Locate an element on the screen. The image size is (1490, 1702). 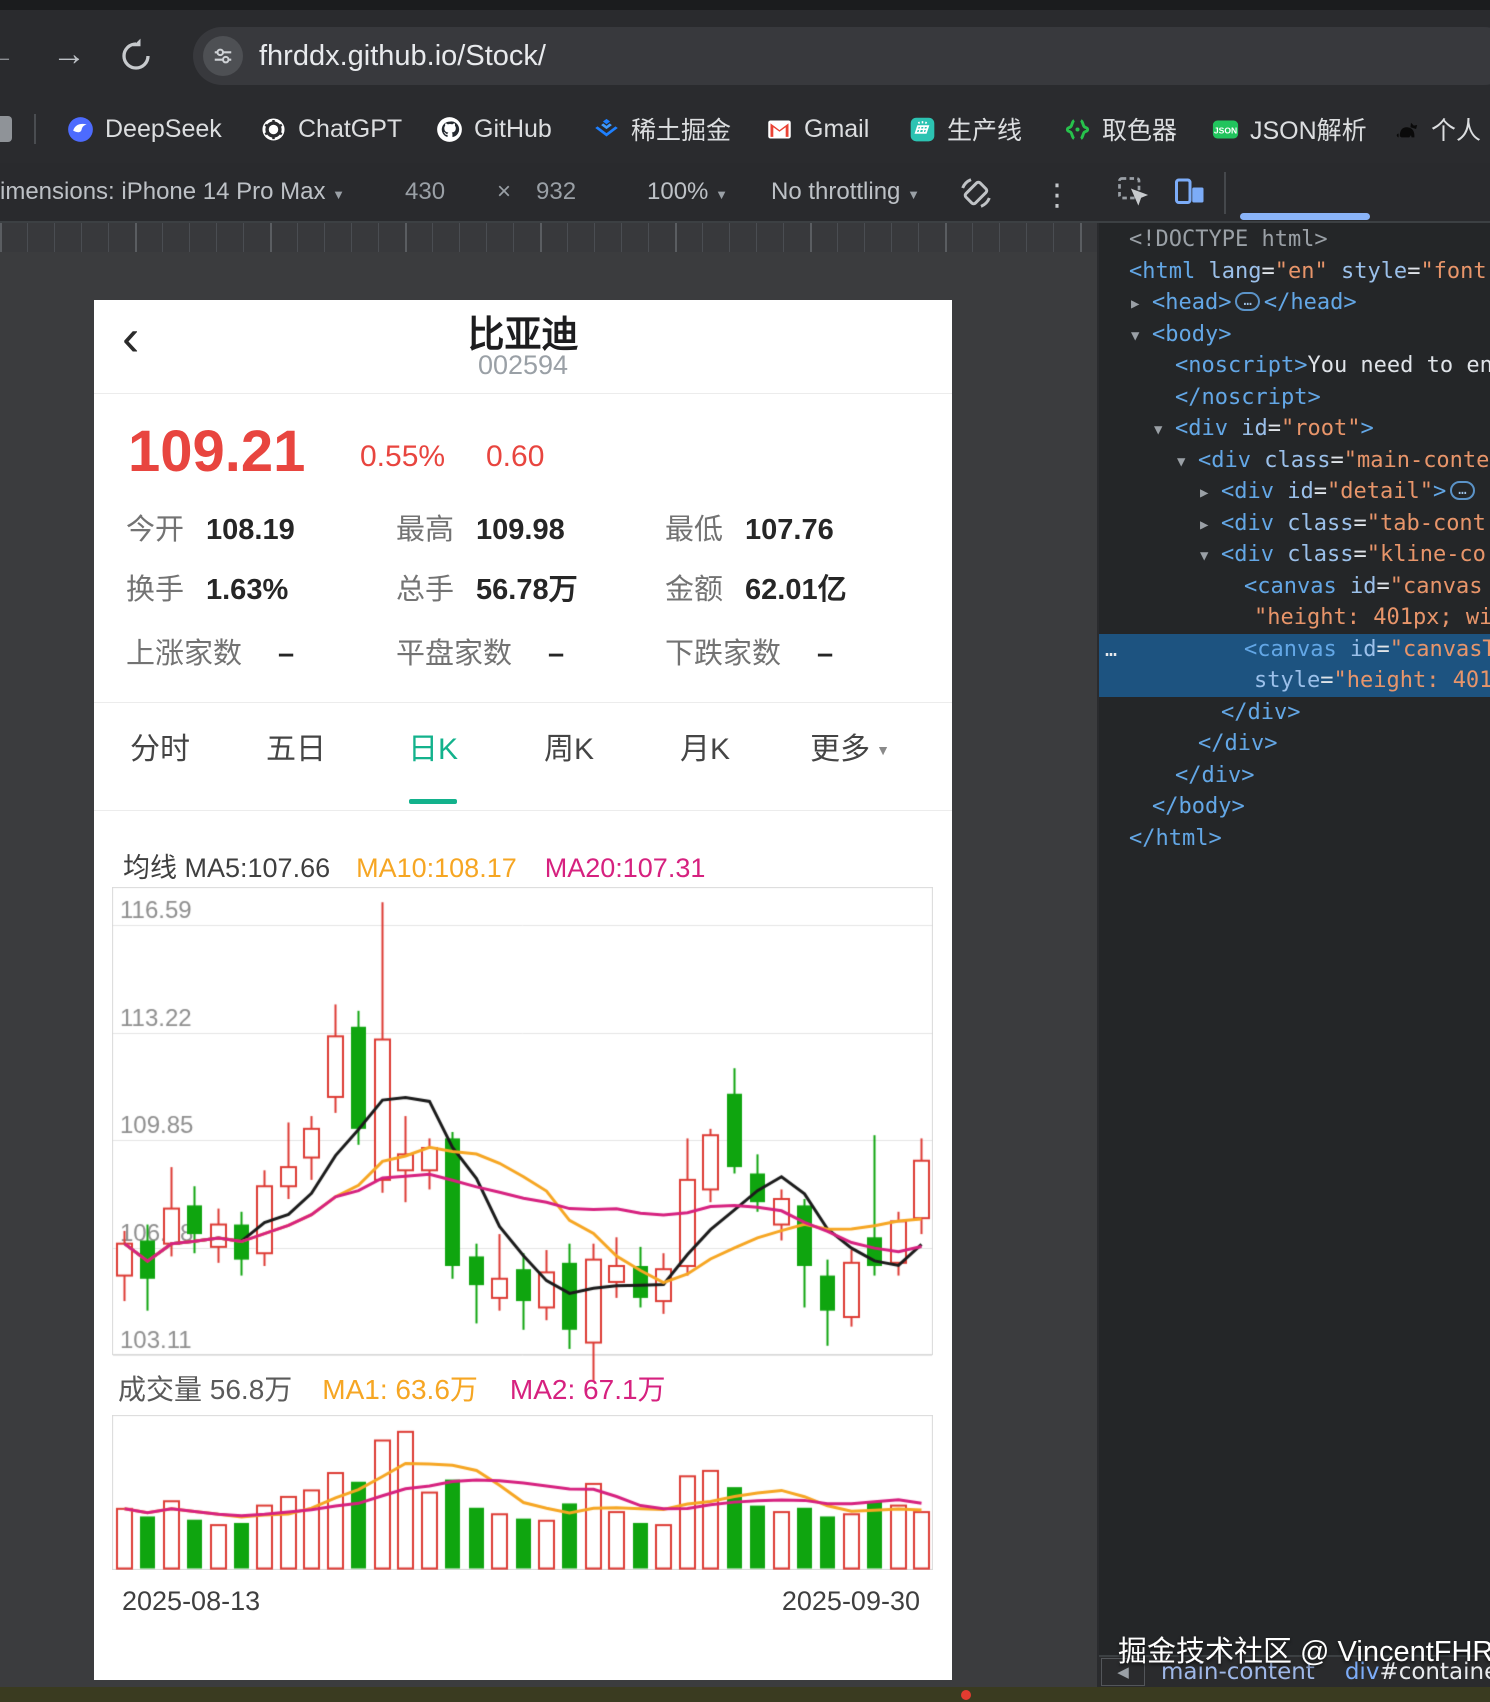
devtools-tree-line-14: … <canvas id="canvasT is located at coordinates (1294, 649).